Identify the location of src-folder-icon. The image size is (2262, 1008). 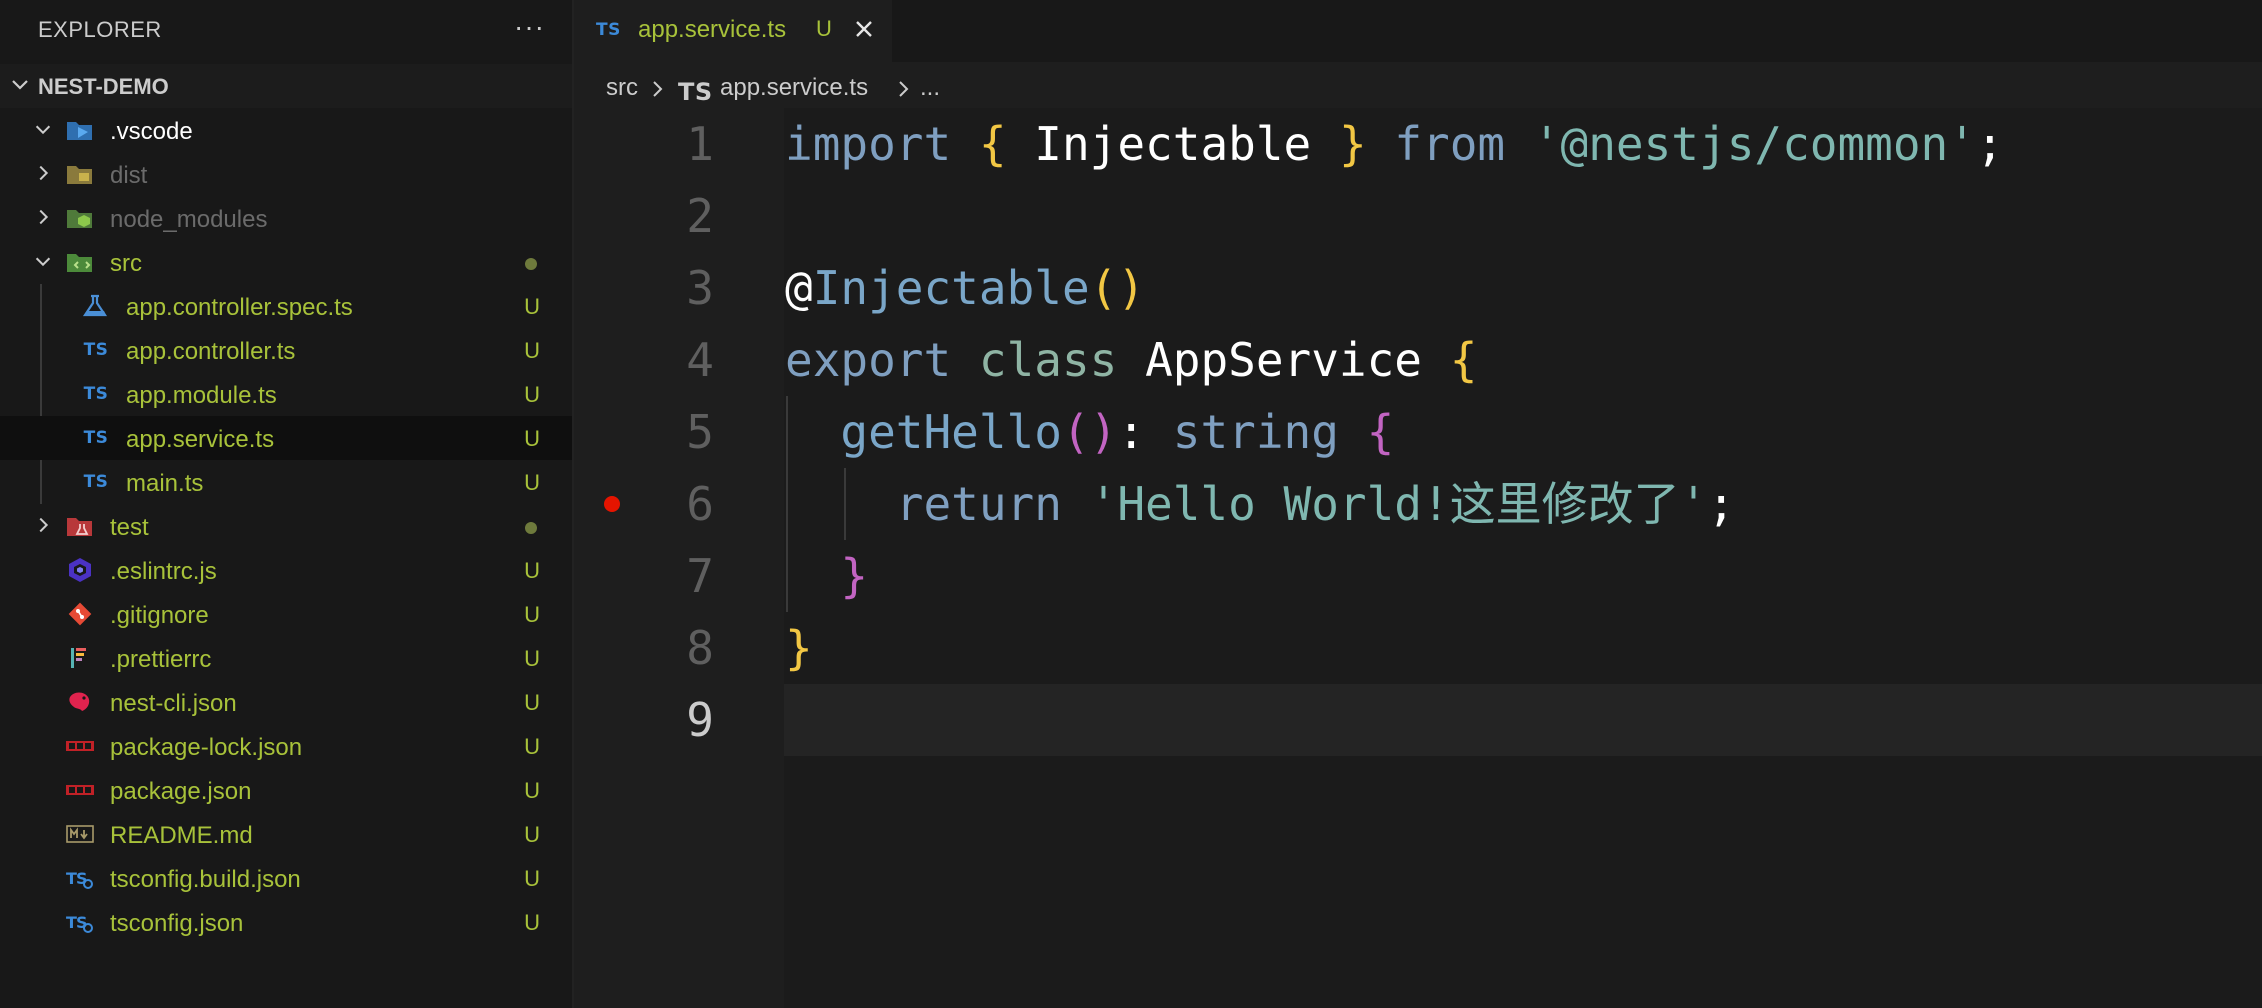
(80, 262).